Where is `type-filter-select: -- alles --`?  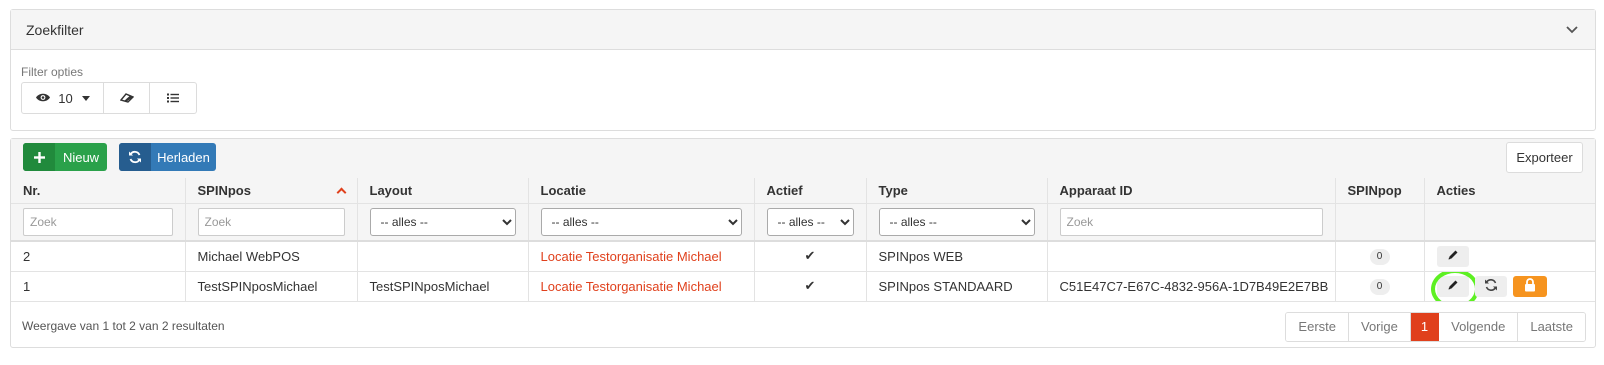
type-filter-select: -- alles -- is located at coordinates (956, 221).